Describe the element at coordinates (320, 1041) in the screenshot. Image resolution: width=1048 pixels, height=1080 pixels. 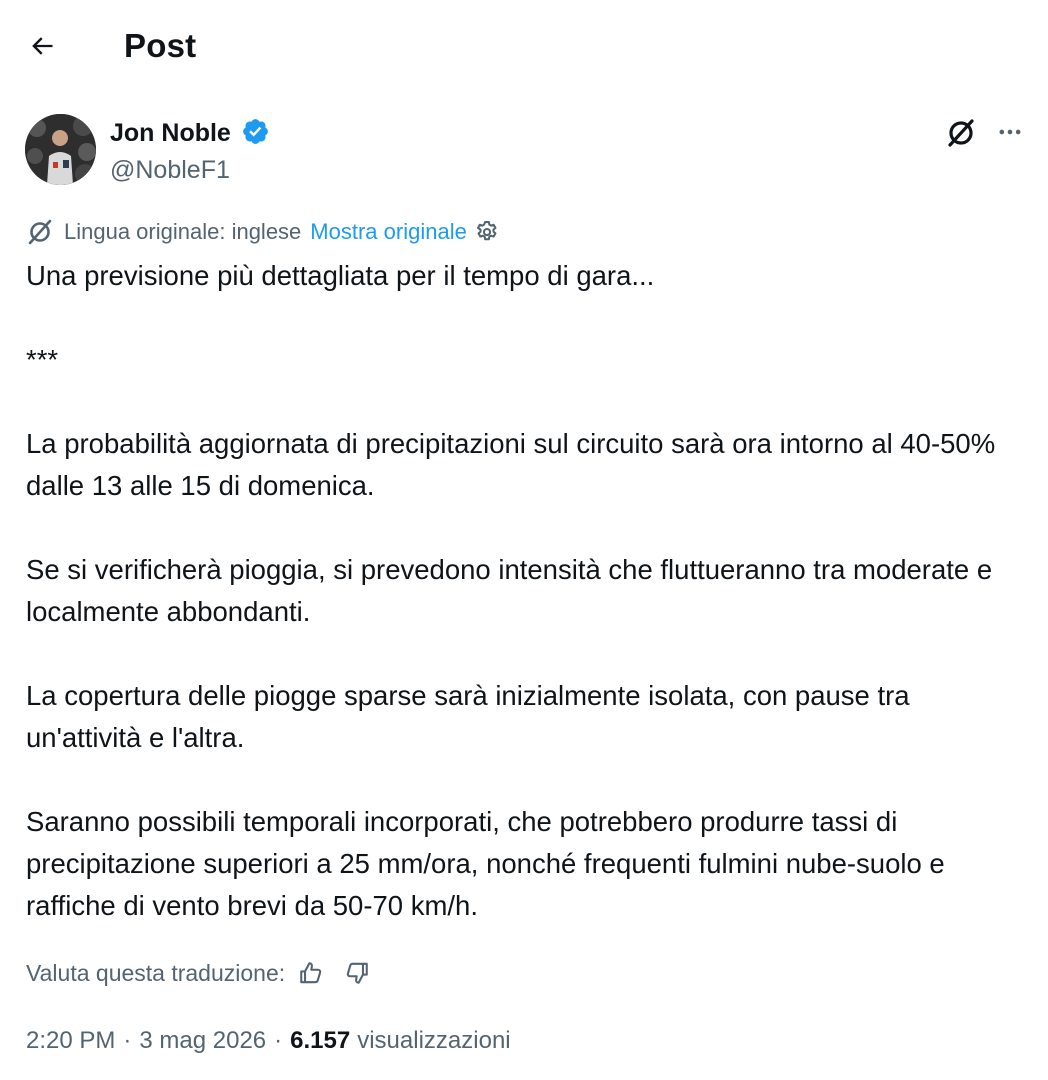
I see `views-count: 6.157` at that location.